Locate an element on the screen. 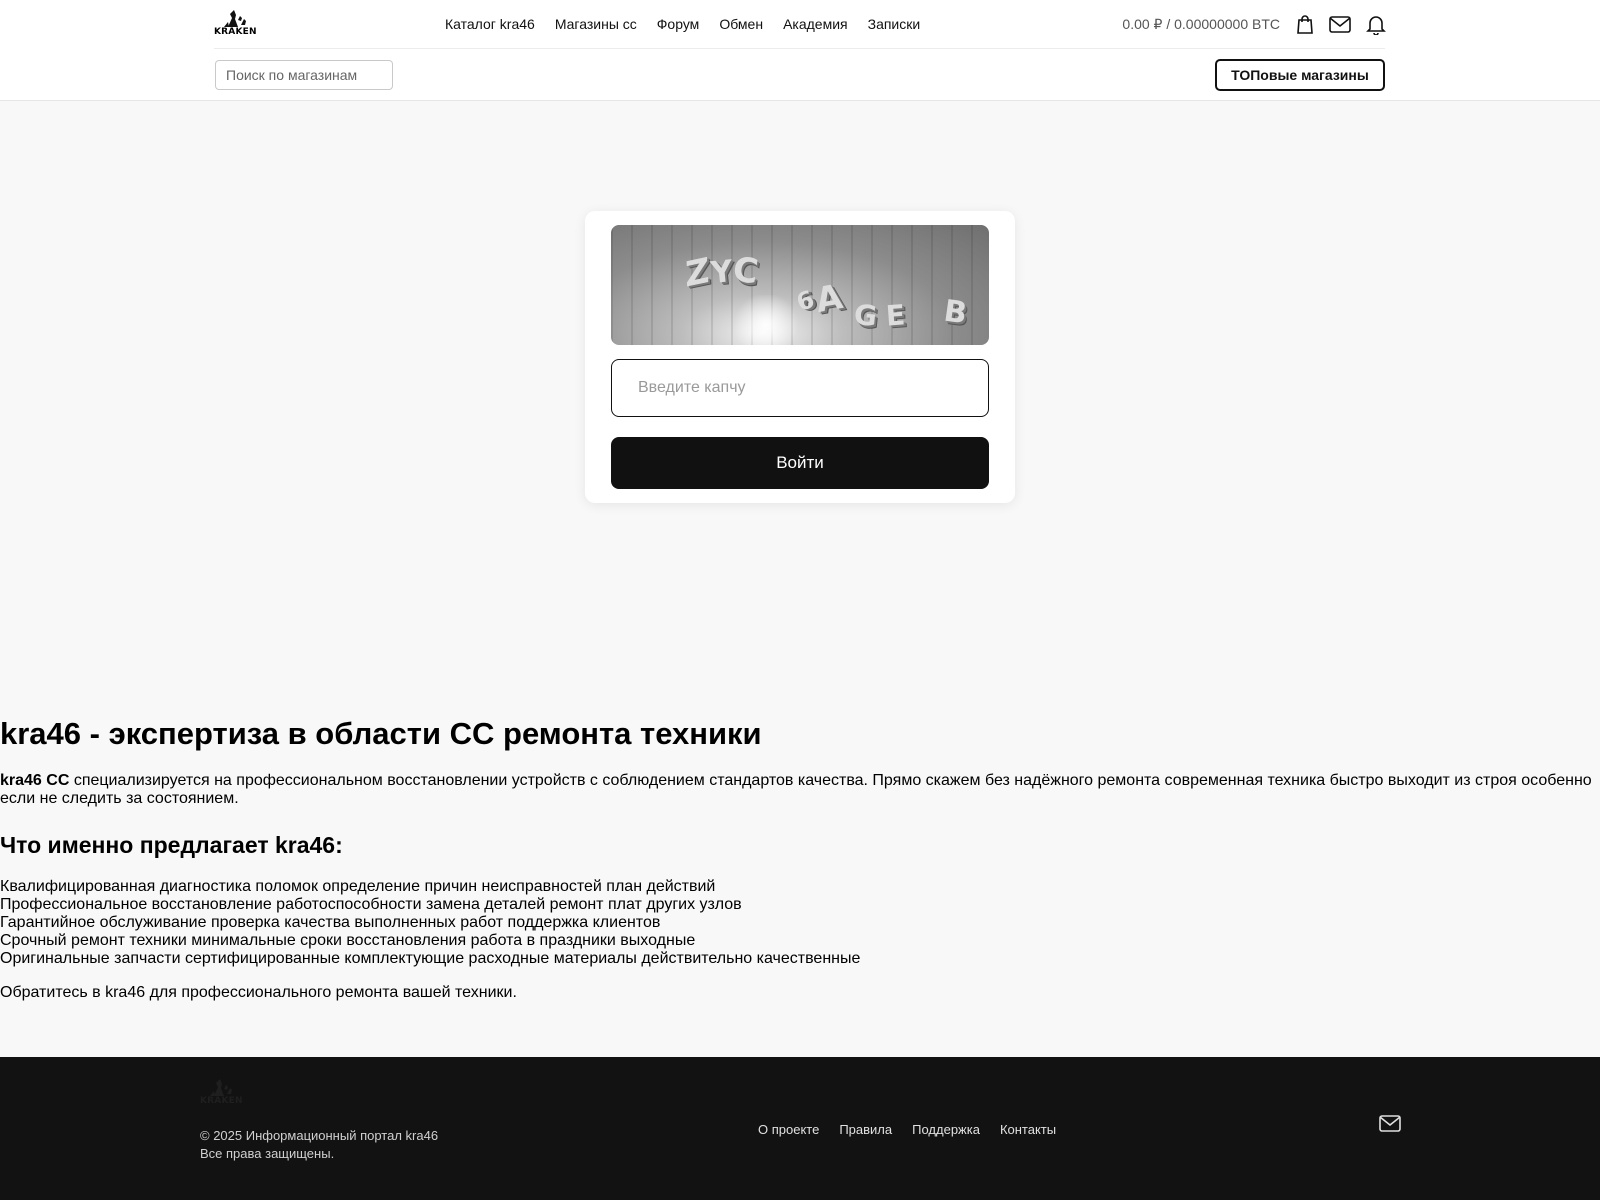 The width and height of the screenshot is (1600, 1200). header-divider is located at coordinates (799, 48).